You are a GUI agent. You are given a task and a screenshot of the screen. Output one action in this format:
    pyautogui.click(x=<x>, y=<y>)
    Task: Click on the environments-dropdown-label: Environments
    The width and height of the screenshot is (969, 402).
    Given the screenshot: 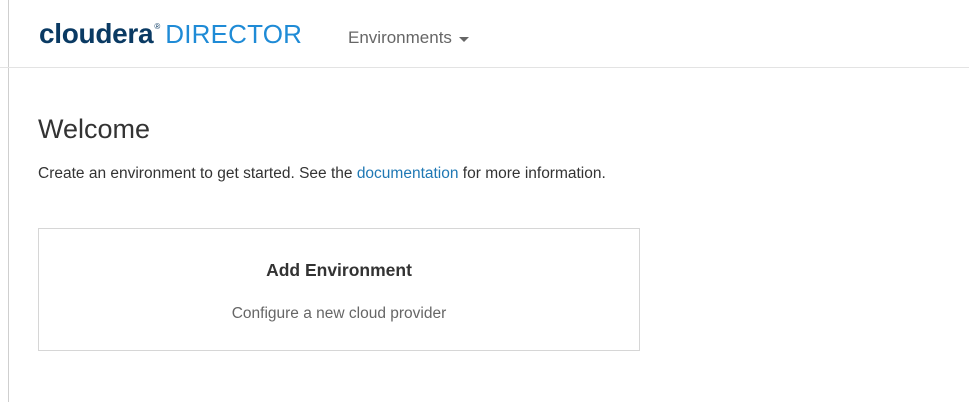 What is the action you would take?
    pyautogui.click(x=400, y=37)
    